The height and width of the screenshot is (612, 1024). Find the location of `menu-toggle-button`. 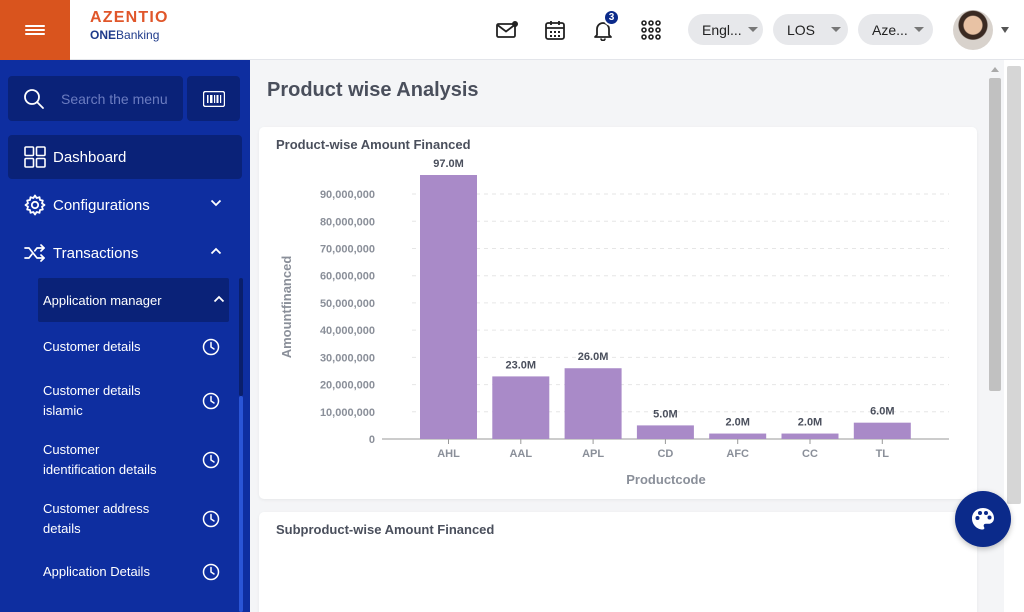

menu-toggle-button is located at coordinates (35, 30).